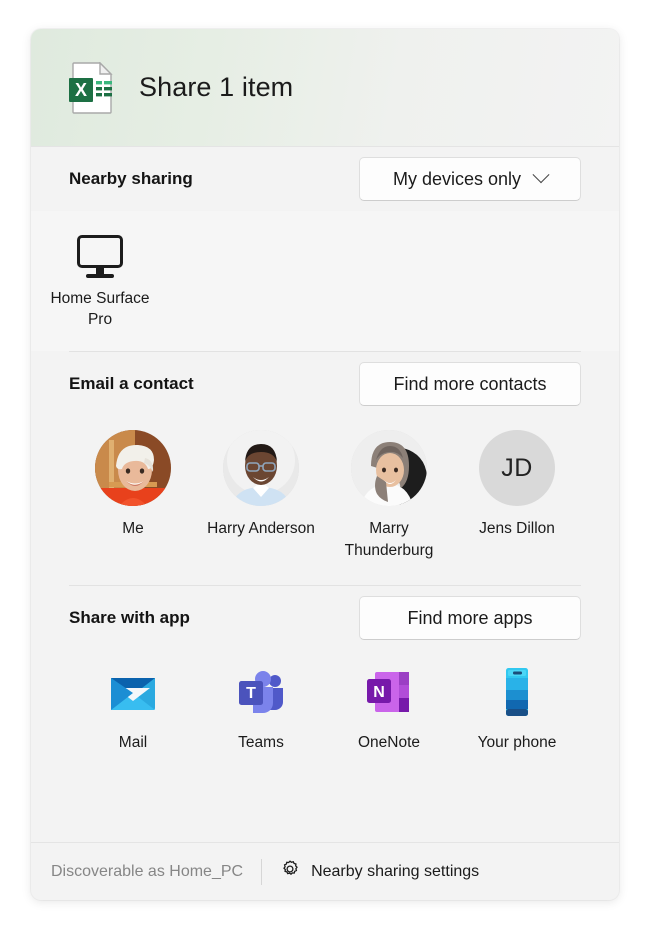 The image size is (650, 929). What do you see at coordinates (517, 528) in the screenshot?
I see `contact-label: Jens Dillon` at bounding box center [517, 528].